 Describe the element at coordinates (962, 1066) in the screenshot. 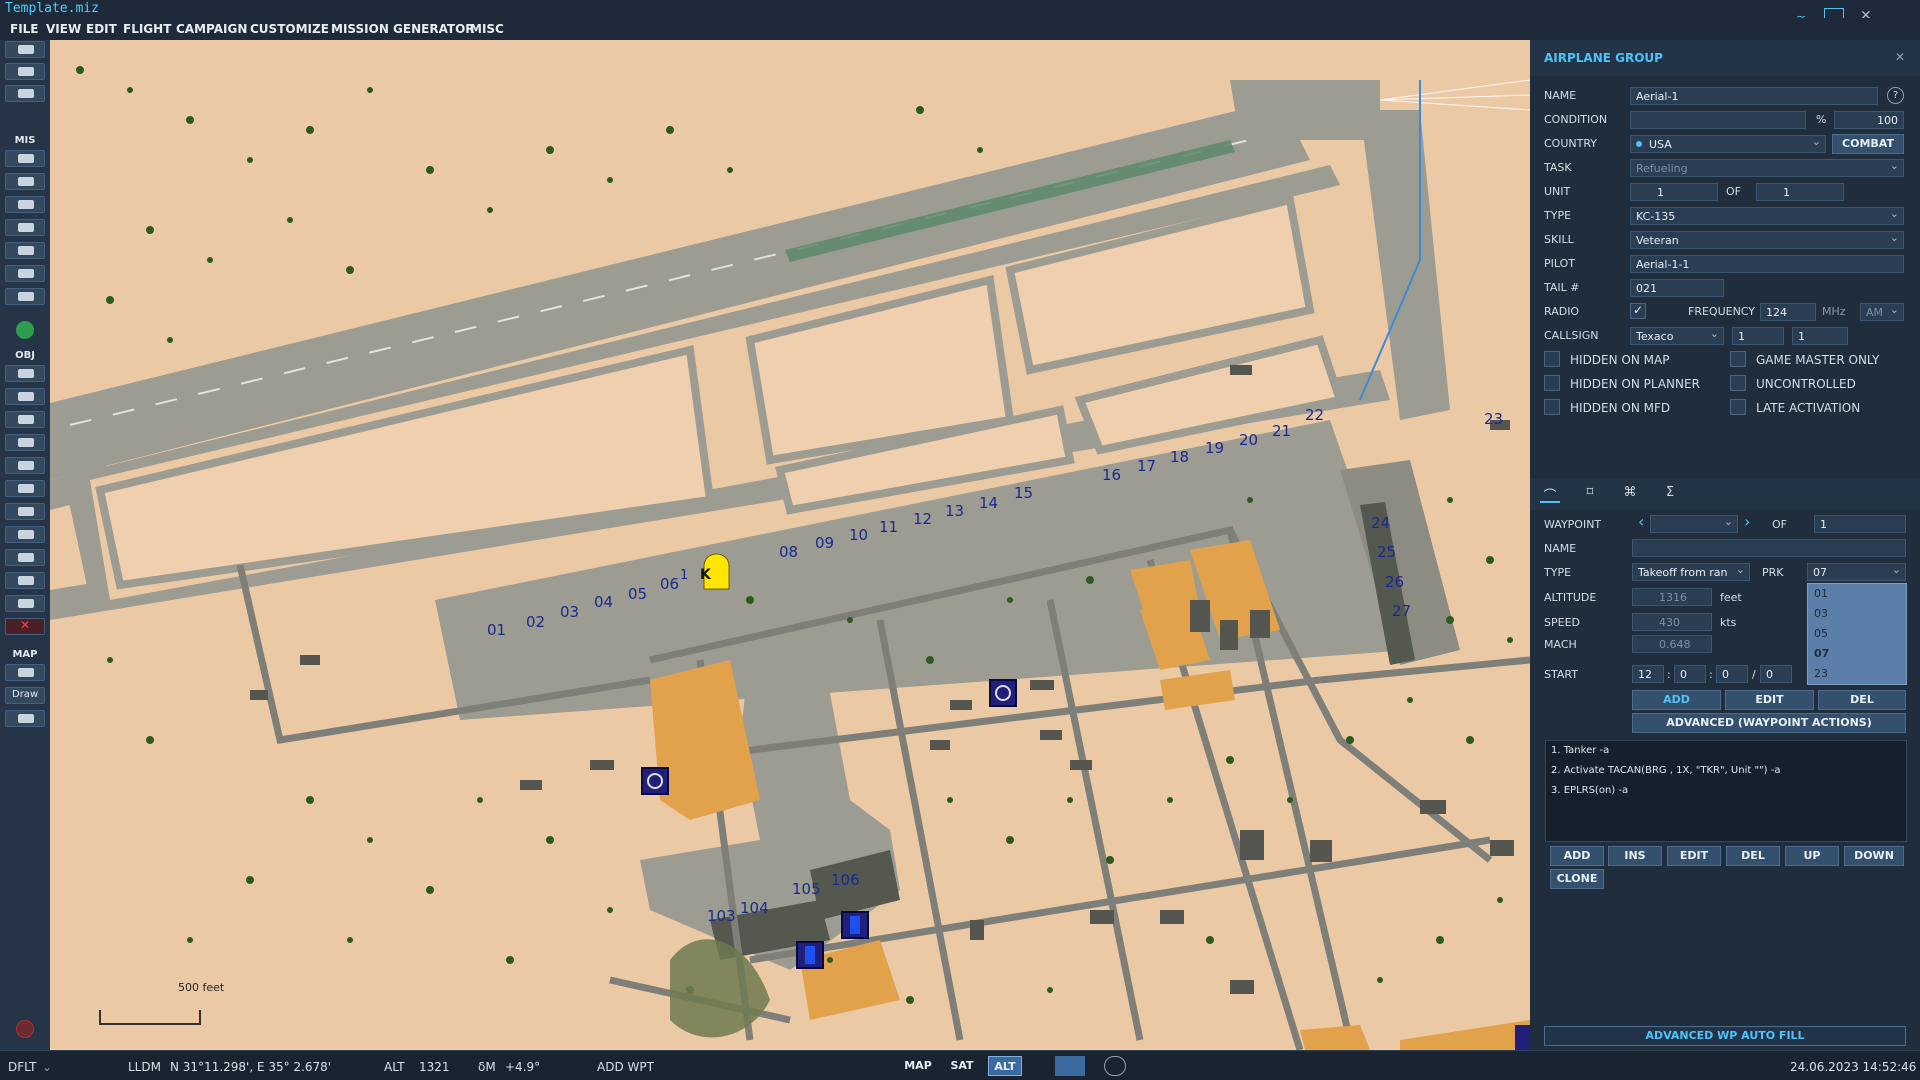

I see `sat-mode-button: SAT` at that location.